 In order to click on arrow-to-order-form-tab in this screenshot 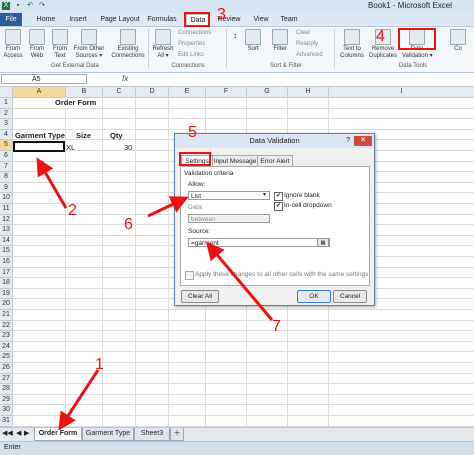, I will do `click(79, 400)`.